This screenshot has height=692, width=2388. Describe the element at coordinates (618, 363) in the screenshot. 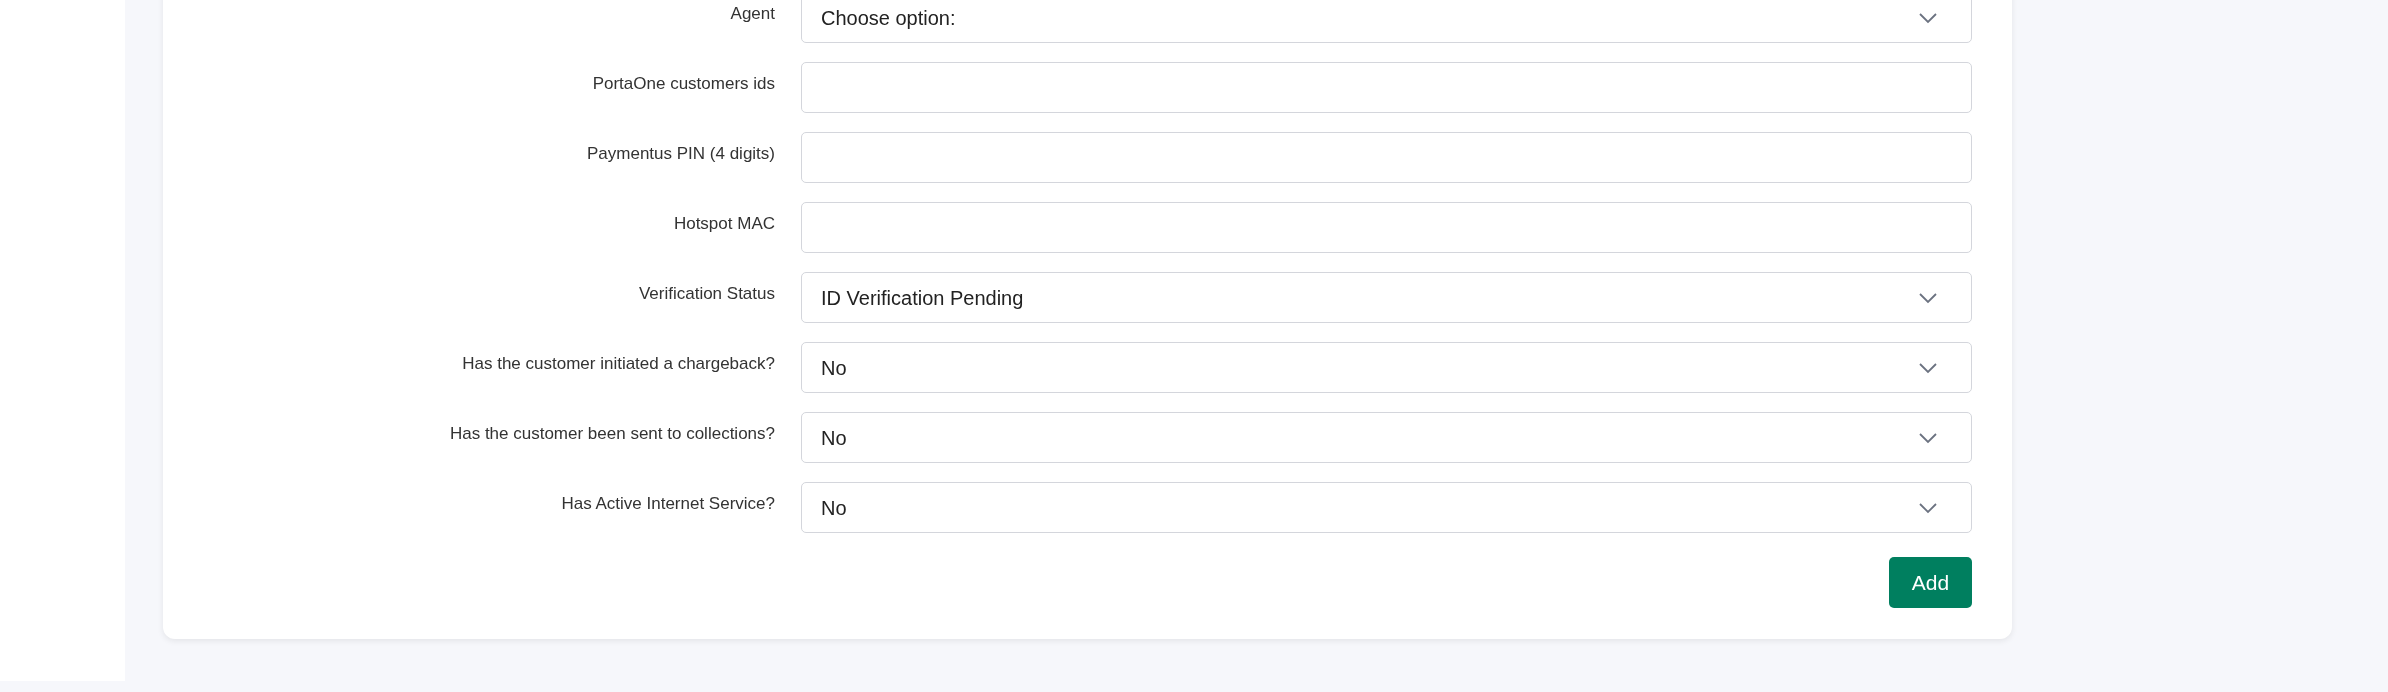

I see `field-label: Has the customer initiated a chargeback?` at that location.